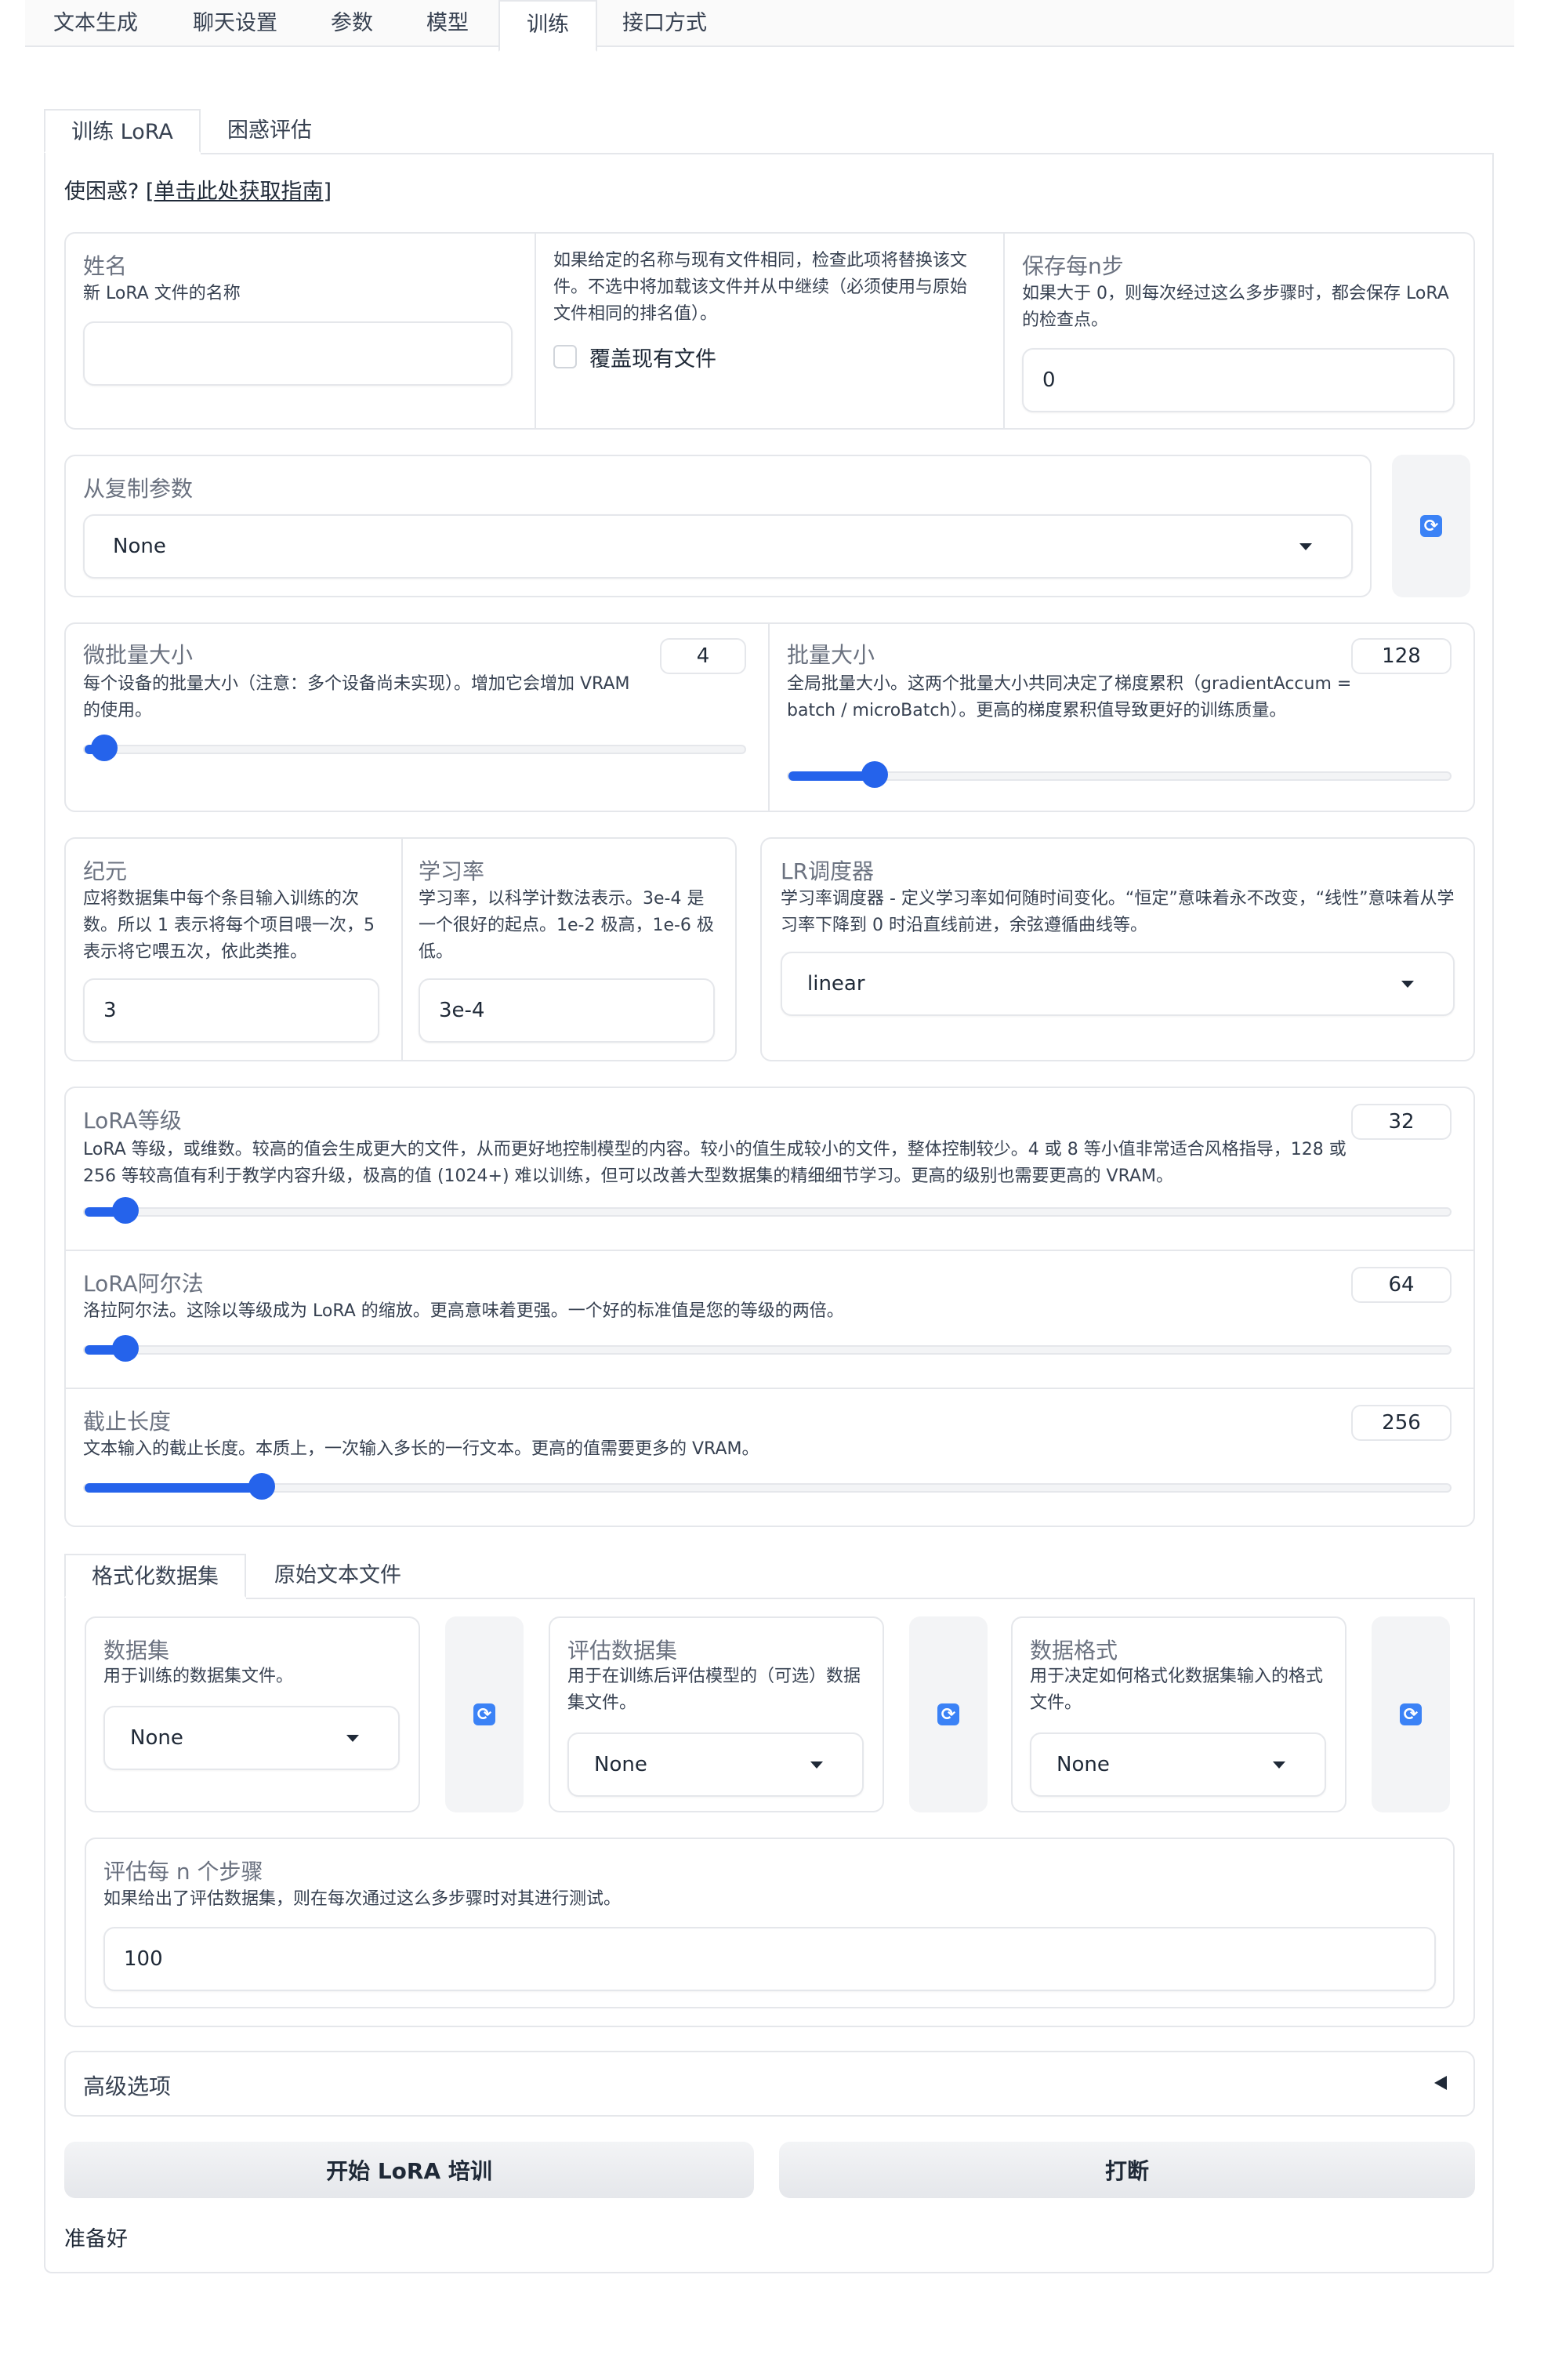 The width and height of the screenshot is (1544, 2380). Describe the element at coordinates (1177, 1690) in the screenshot. I see `data-format-desc: 用于决定如何格式化数据集输入的格式文件。` at that location.